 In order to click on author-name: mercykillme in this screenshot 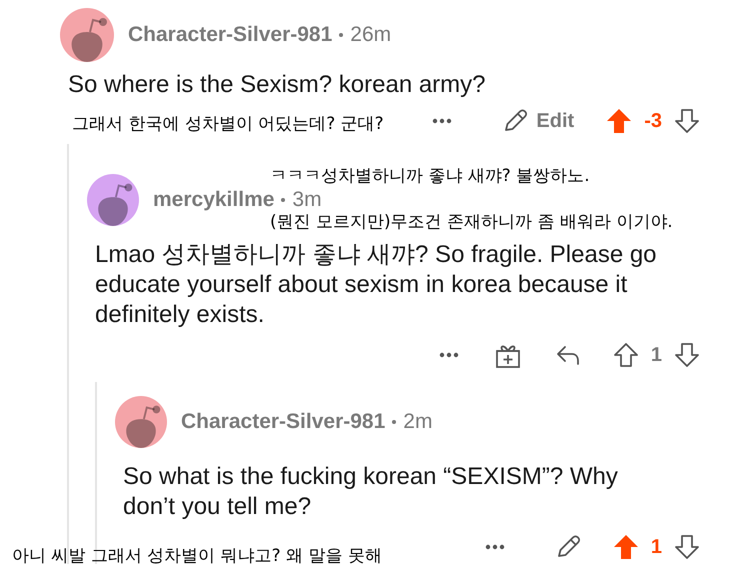, I will do `click(213, 200)`.